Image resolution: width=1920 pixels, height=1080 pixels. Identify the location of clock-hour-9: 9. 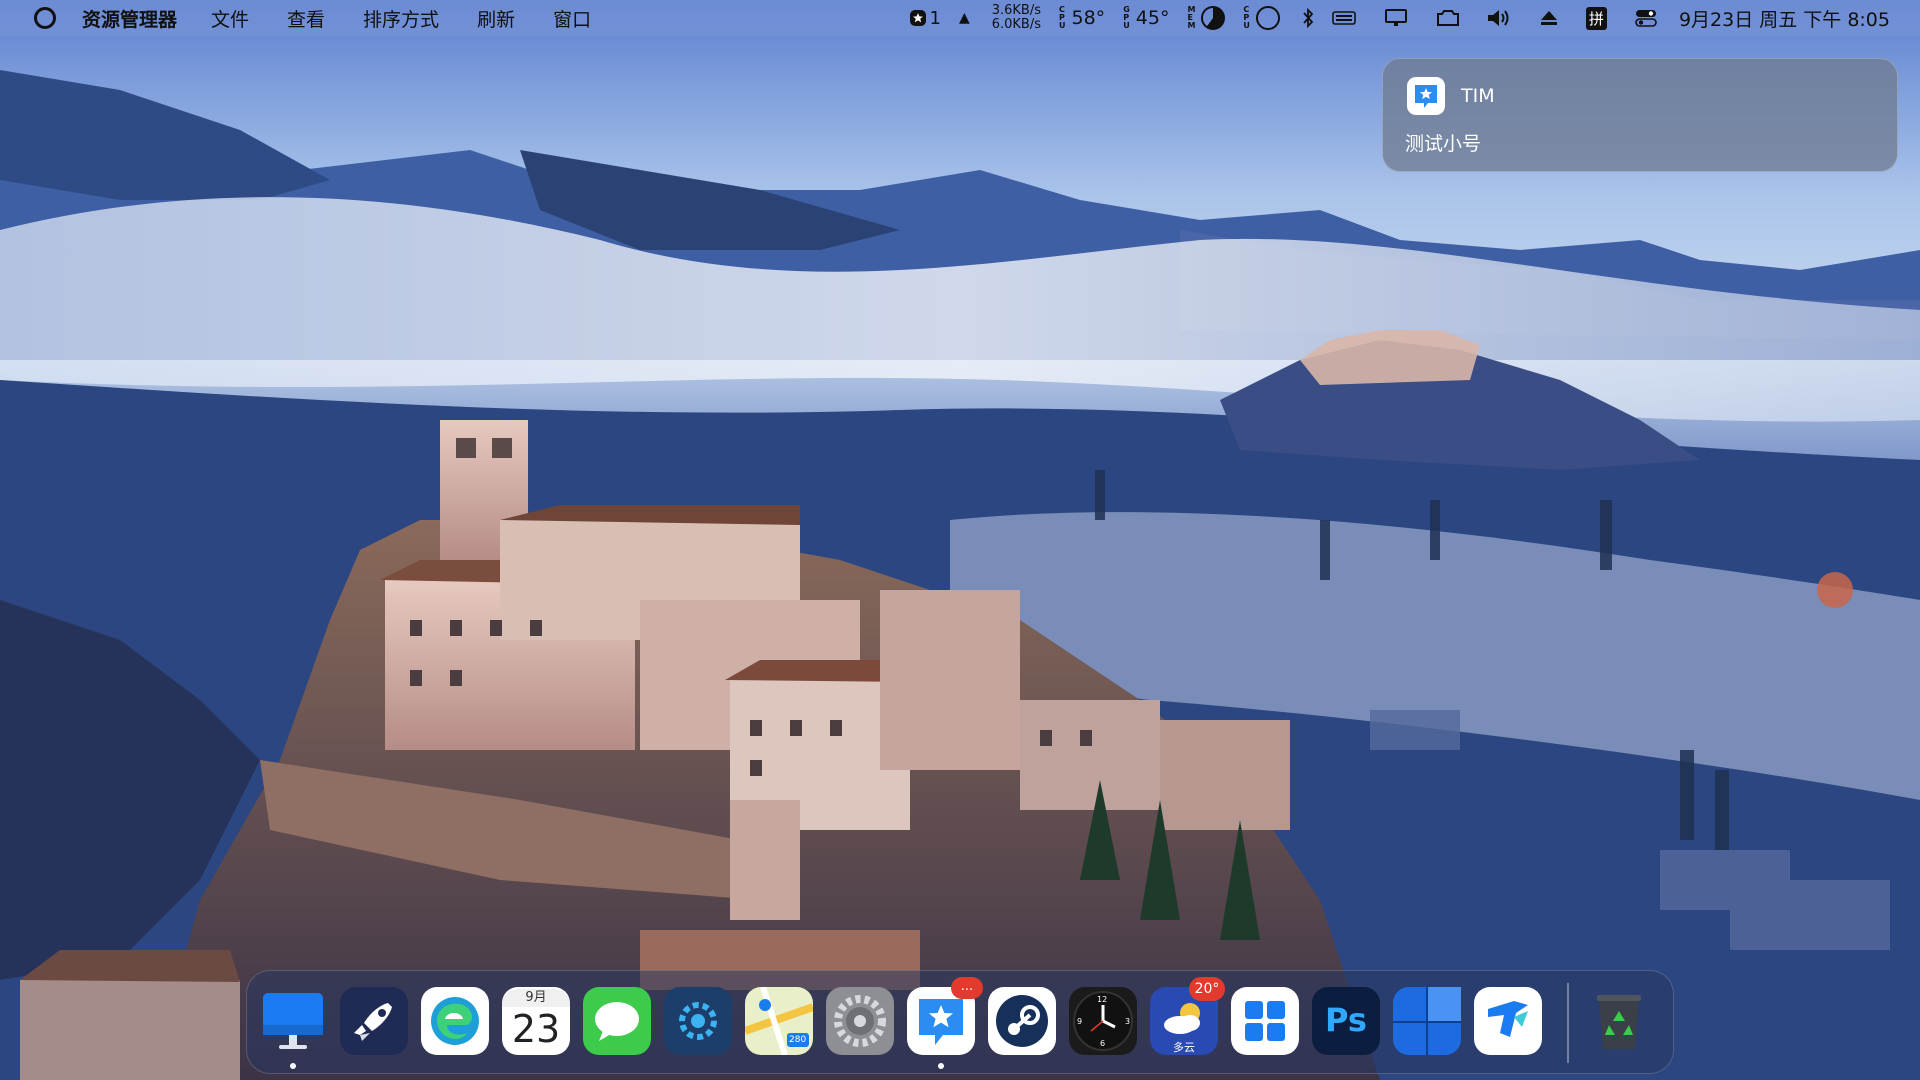
(1080, 1021).